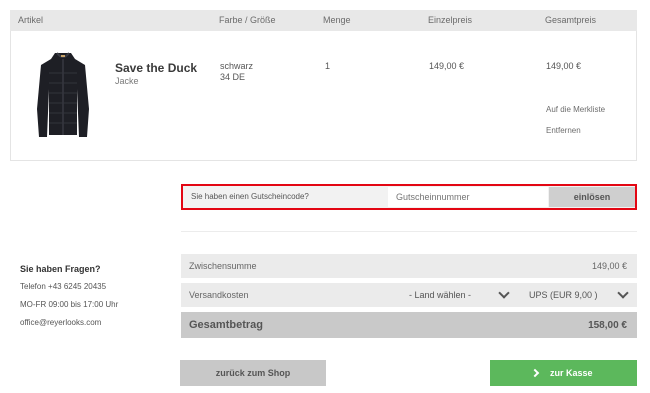 Image resolution: width=650 pixels, height=393 pixels. I want to click on country-select: - Land wählen -, so click(462, 295).